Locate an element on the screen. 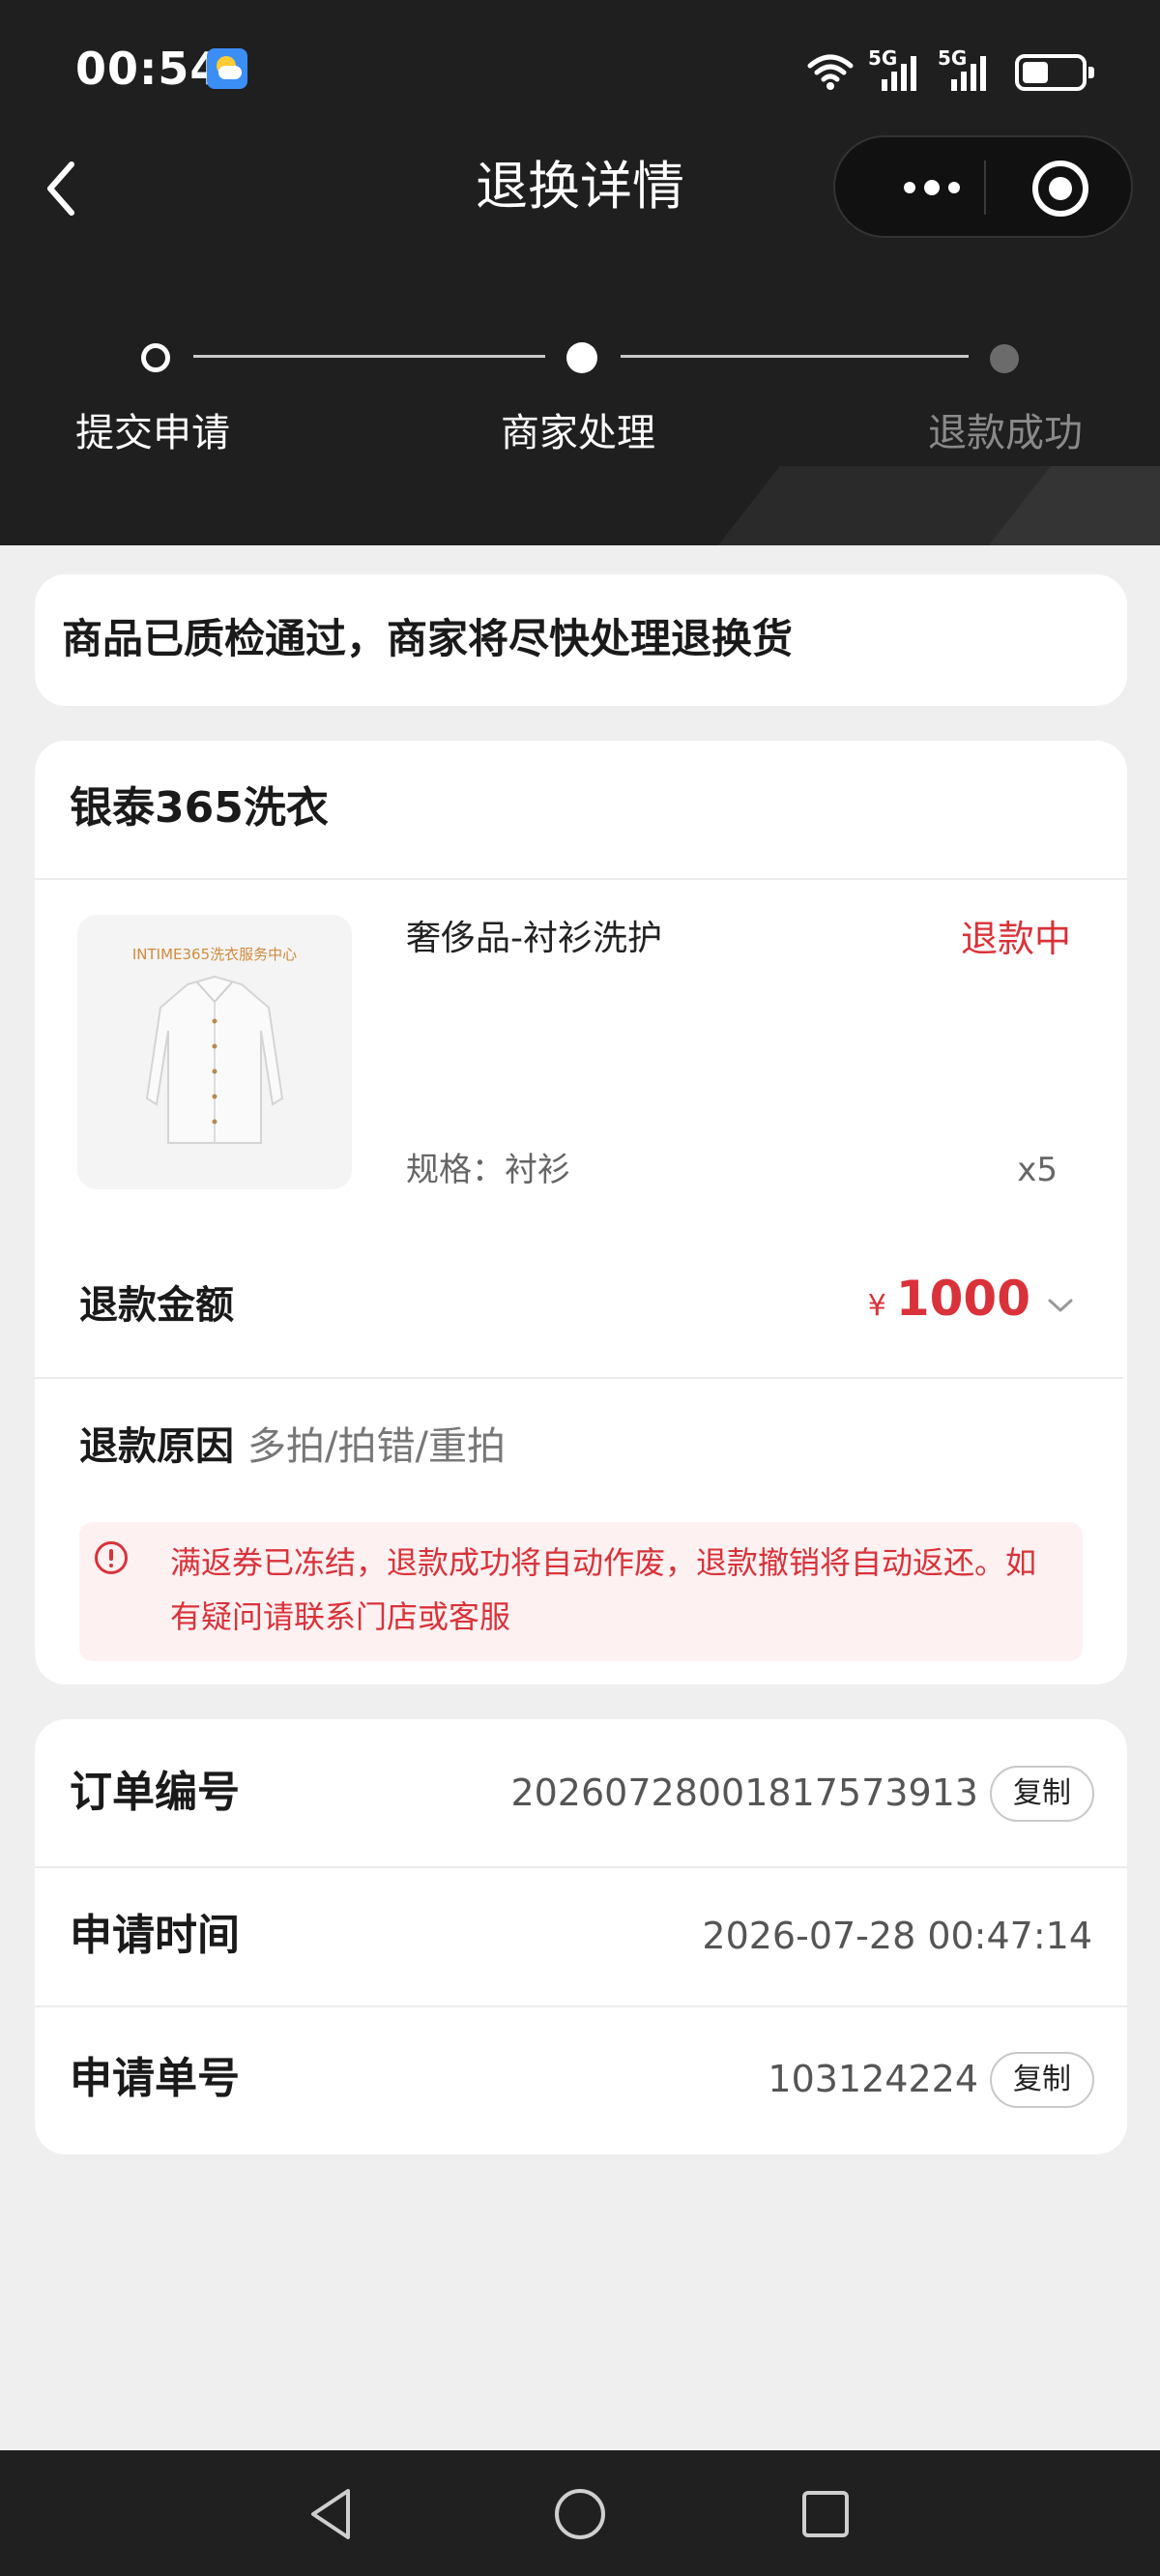 This screenshot has height=2576, width=1160. step-label-success: 退款成功 is located at coordinates (1005, 433).